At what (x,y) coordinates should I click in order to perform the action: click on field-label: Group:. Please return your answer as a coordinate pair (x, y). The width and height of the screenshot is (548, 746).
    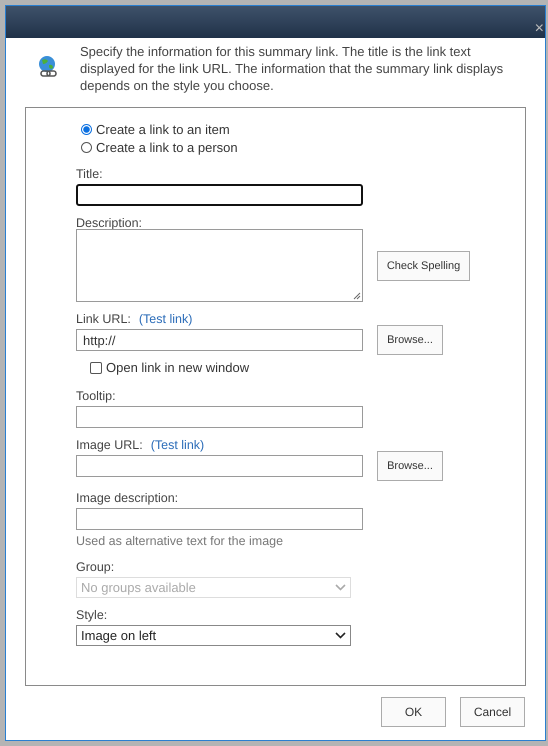
    Looking at the image, I should click on (96, 567).